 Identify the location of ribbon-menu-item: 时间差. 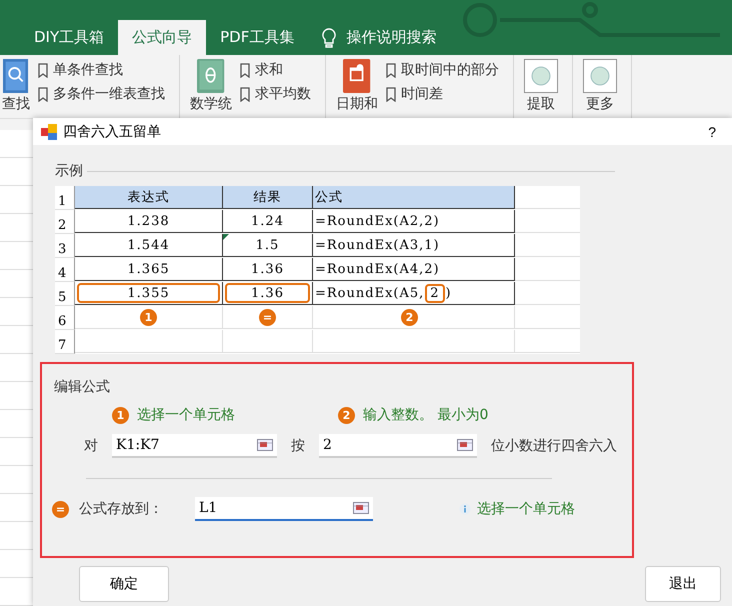
(422, 94).